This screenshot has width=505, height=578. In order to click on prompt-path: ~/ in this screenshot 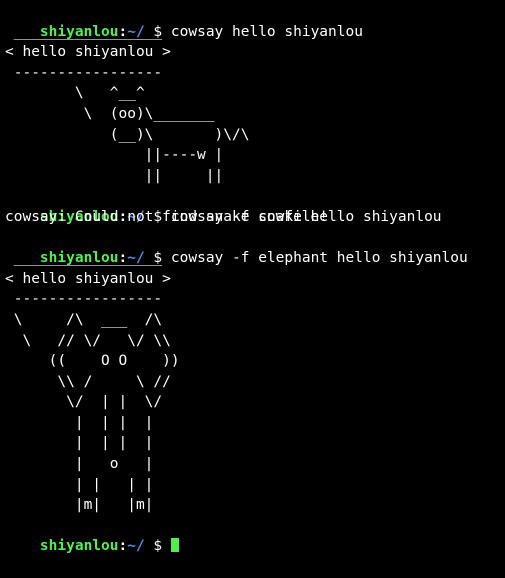, I will do `click(136, 546)`.